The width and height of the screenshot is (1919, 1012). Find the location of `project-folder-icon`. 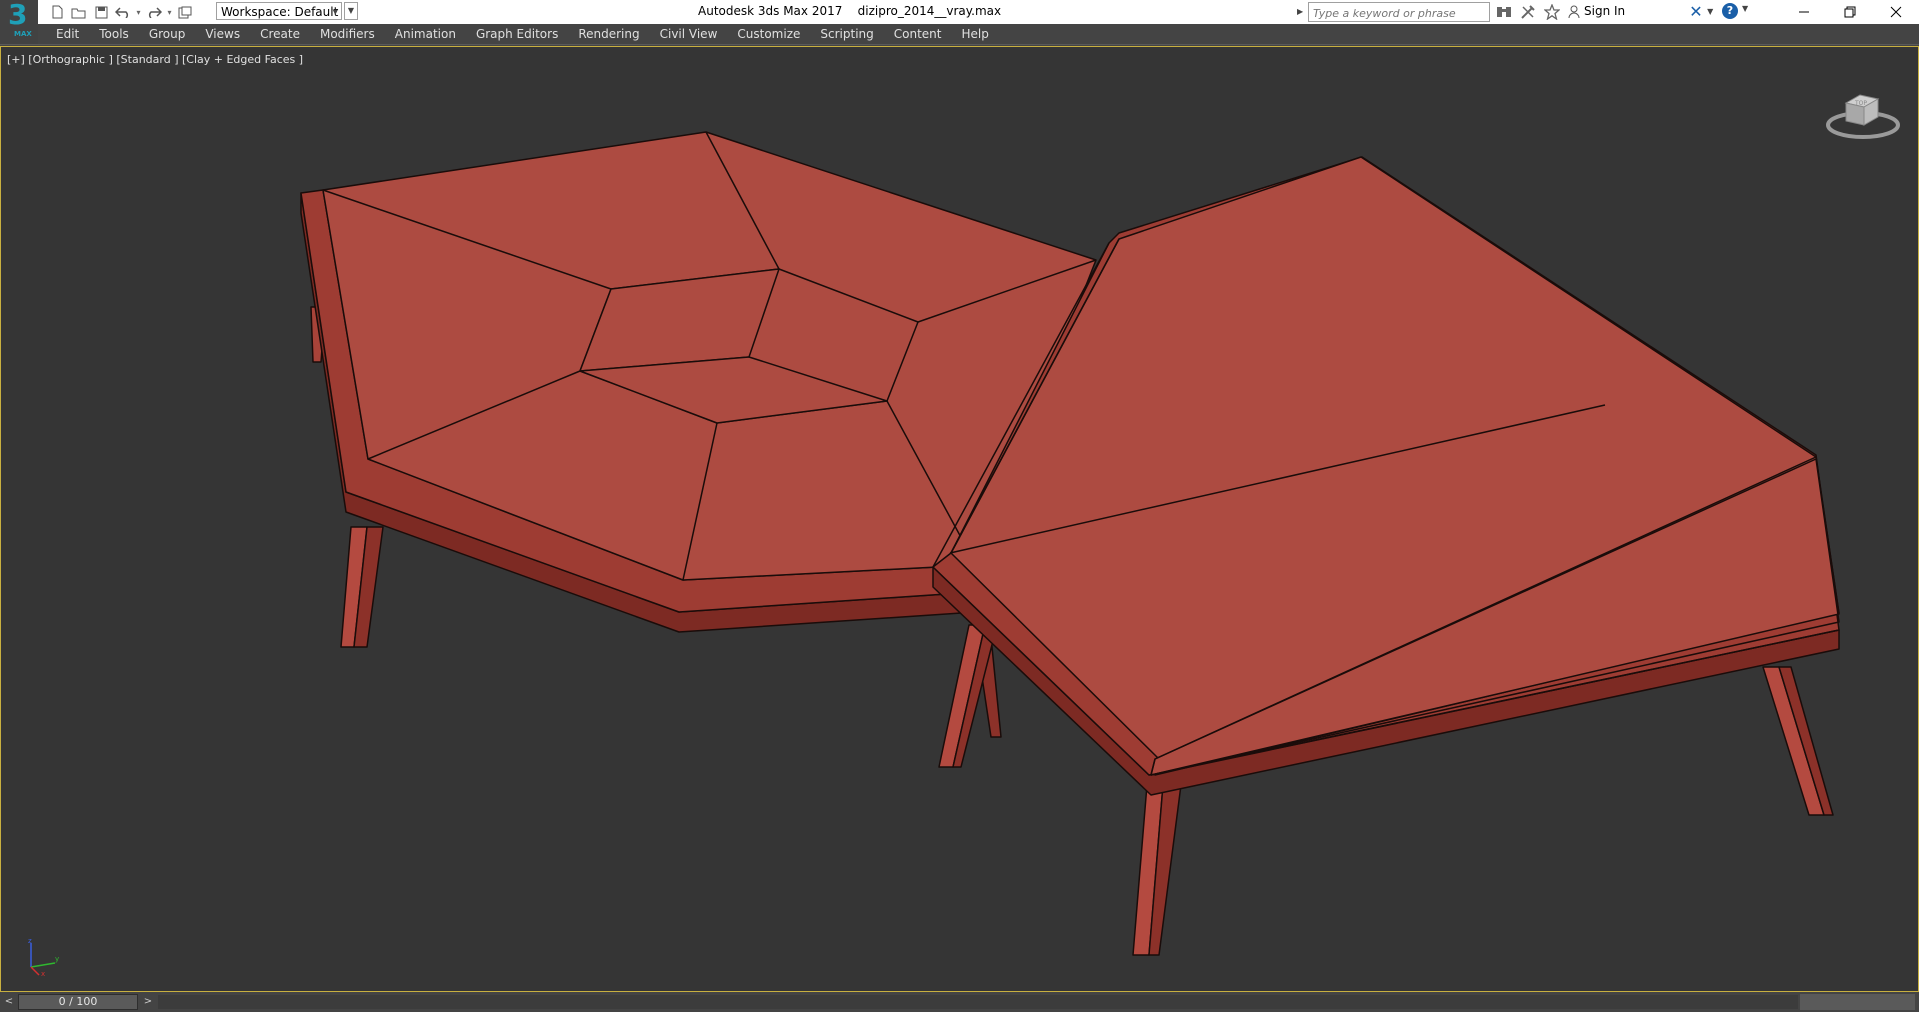

project-folder-icon is located at coordinates (185, 12).